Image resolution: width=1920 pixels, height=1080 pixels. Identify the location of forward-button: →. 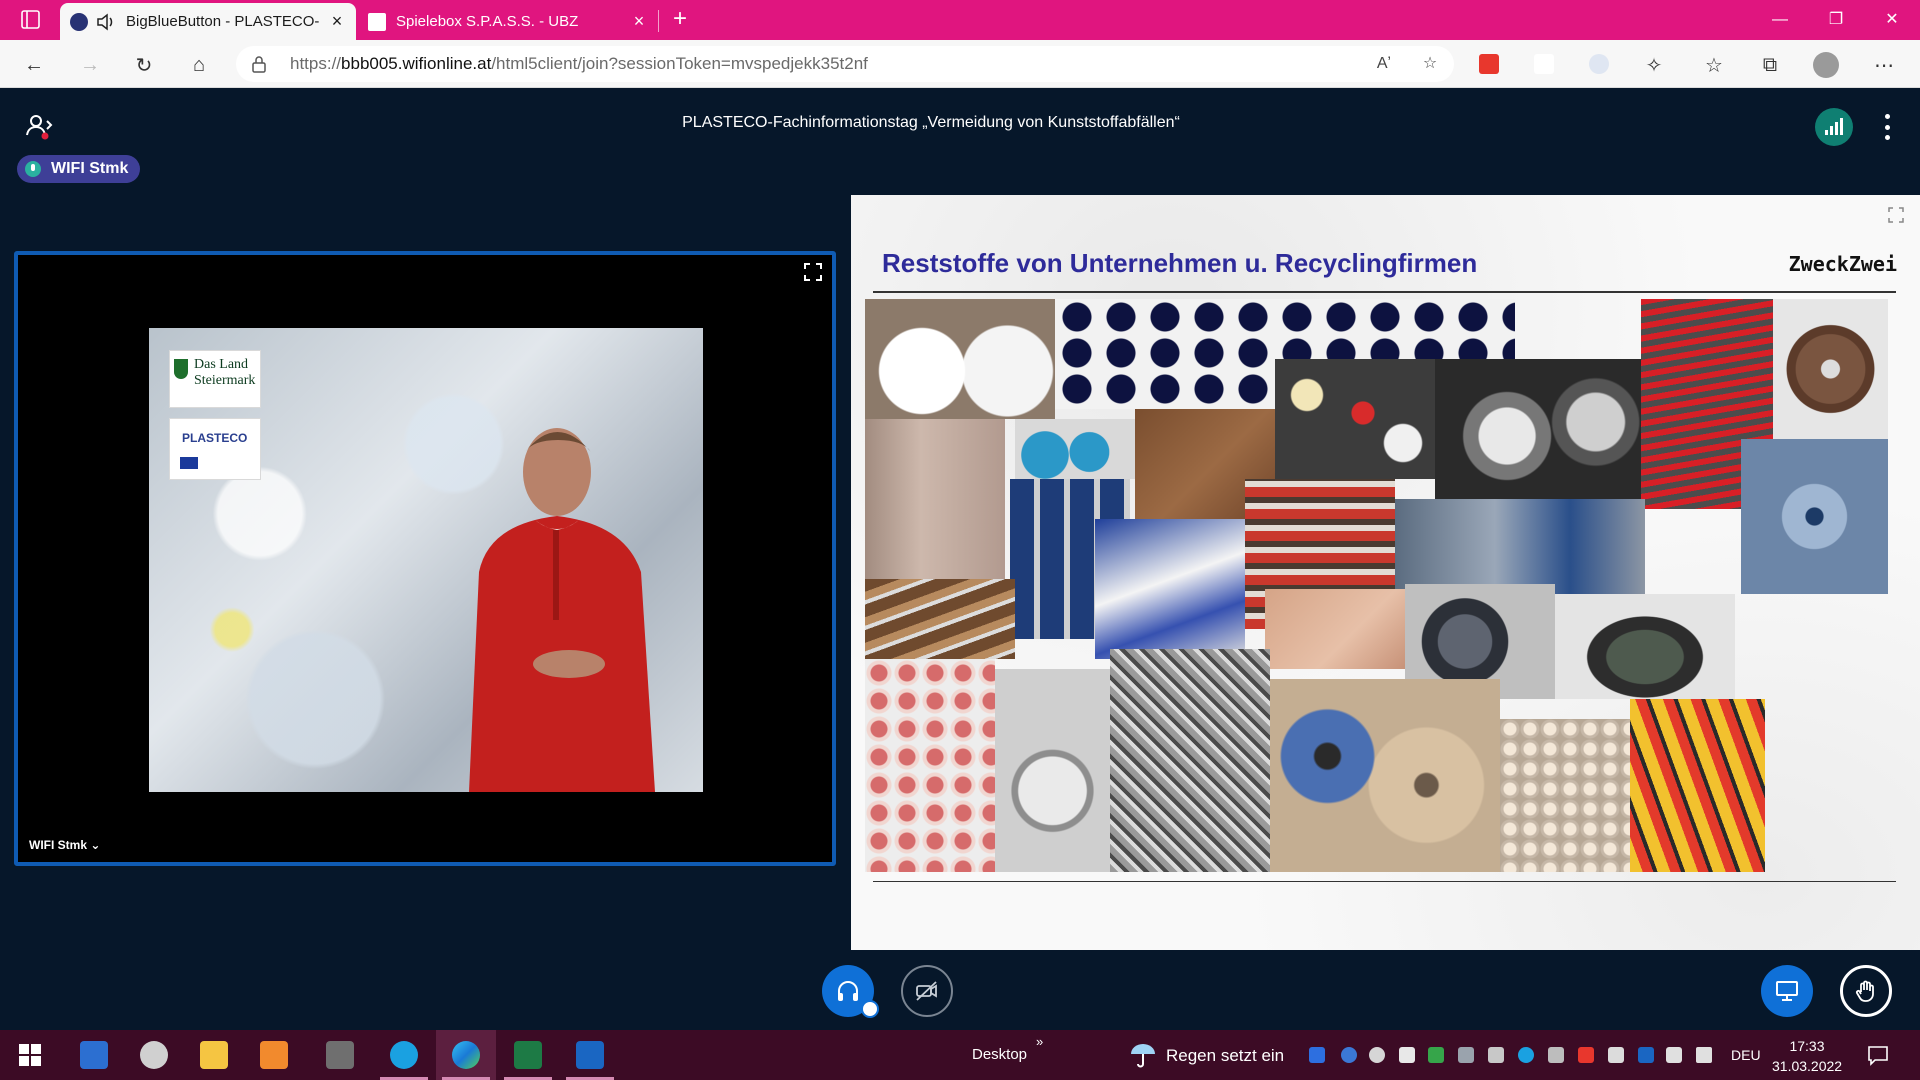
(90, 65).